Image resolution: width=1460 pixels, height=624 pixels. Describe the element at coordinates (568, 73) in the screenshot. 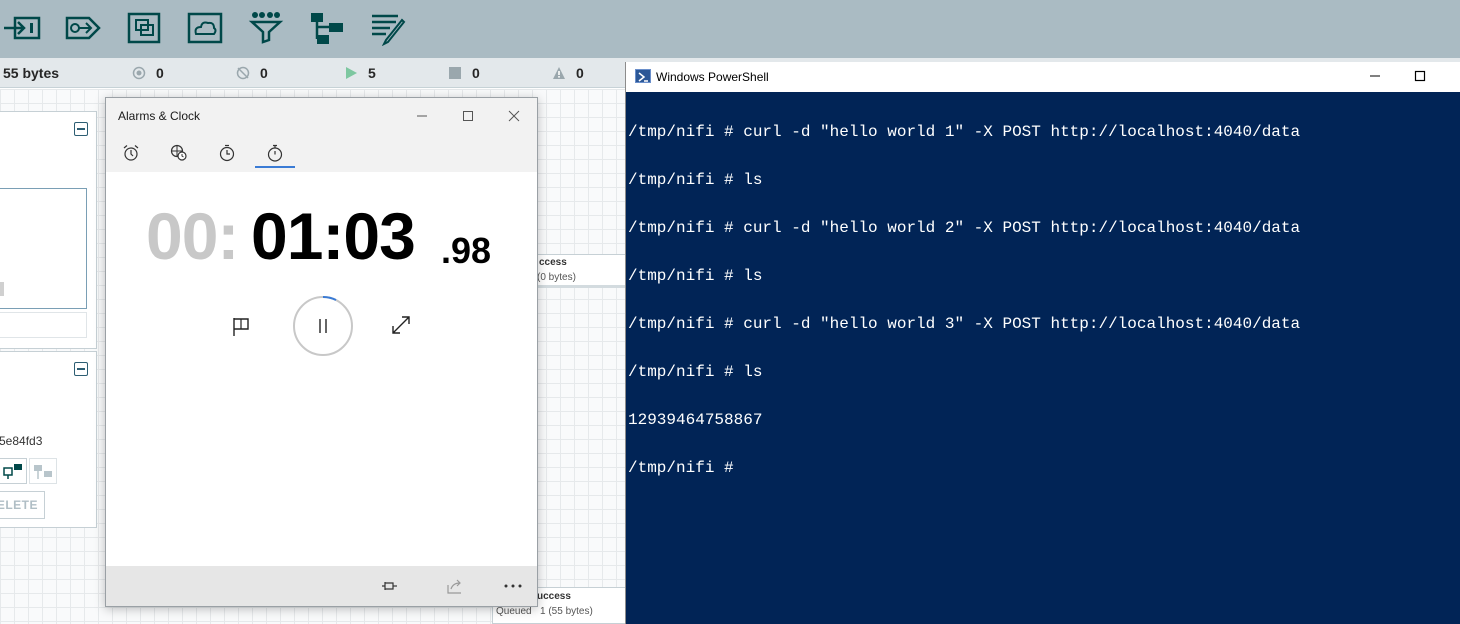

I see `invalid-status: 0` at that location.